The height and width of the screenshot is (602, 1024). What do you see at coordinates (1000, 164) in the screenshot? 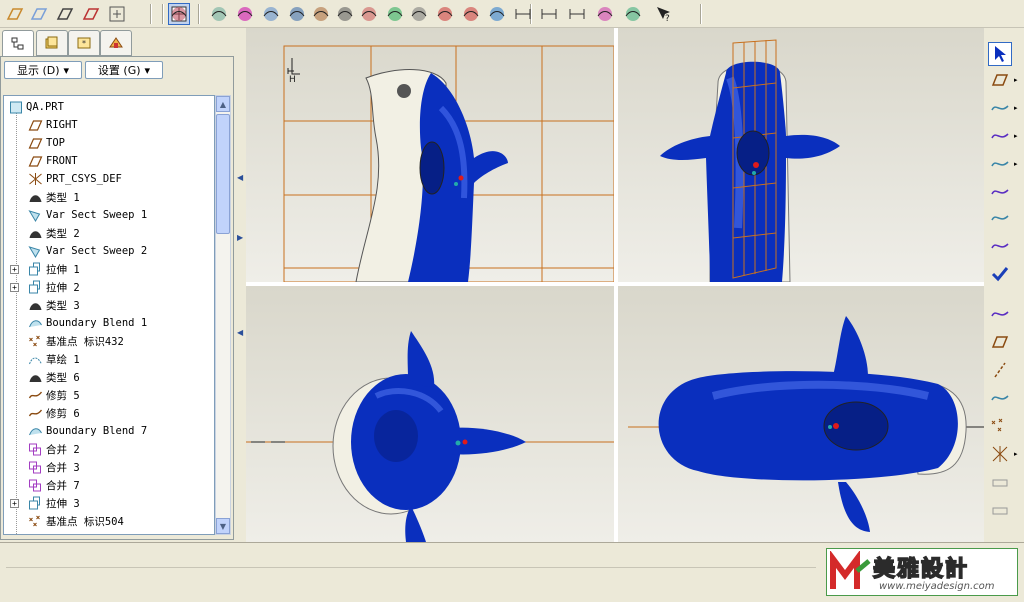
I see `surface-tool` at bounding box center [1000, 164].